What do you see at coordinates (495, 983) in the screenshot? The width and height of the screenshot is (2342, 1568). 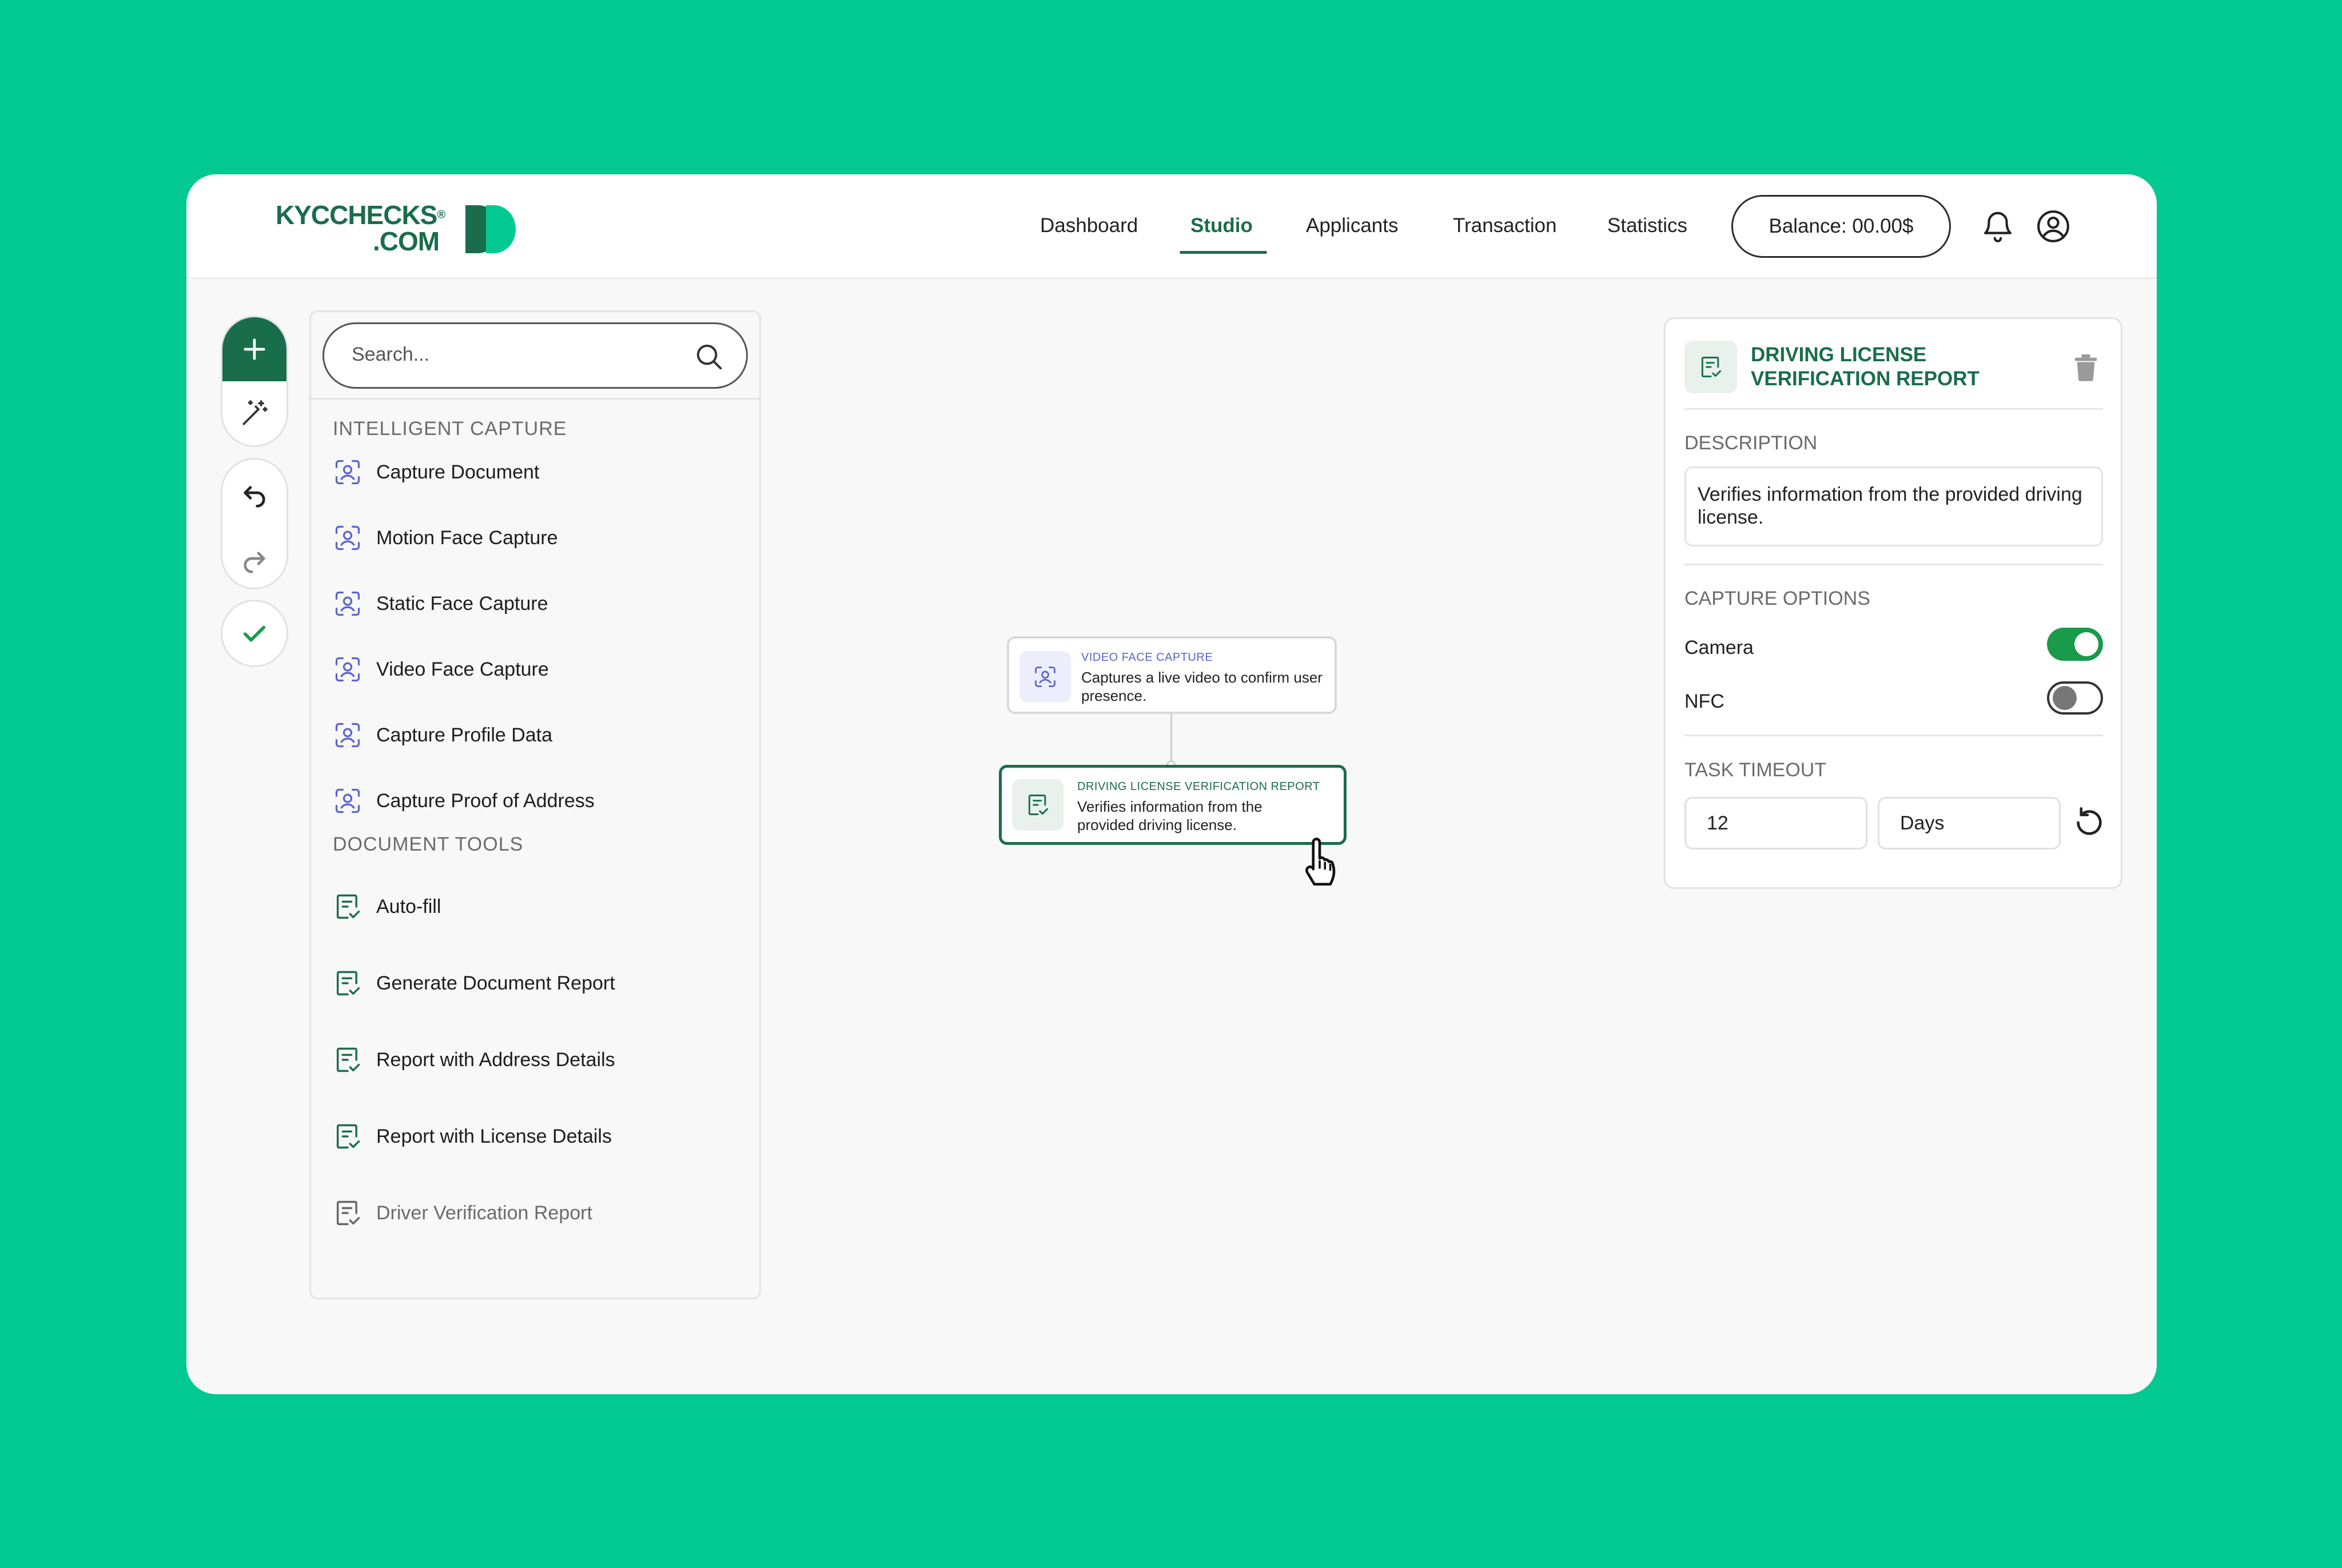 I see `library-item-label: Generate Document Report` at bounding box center [495, 983].